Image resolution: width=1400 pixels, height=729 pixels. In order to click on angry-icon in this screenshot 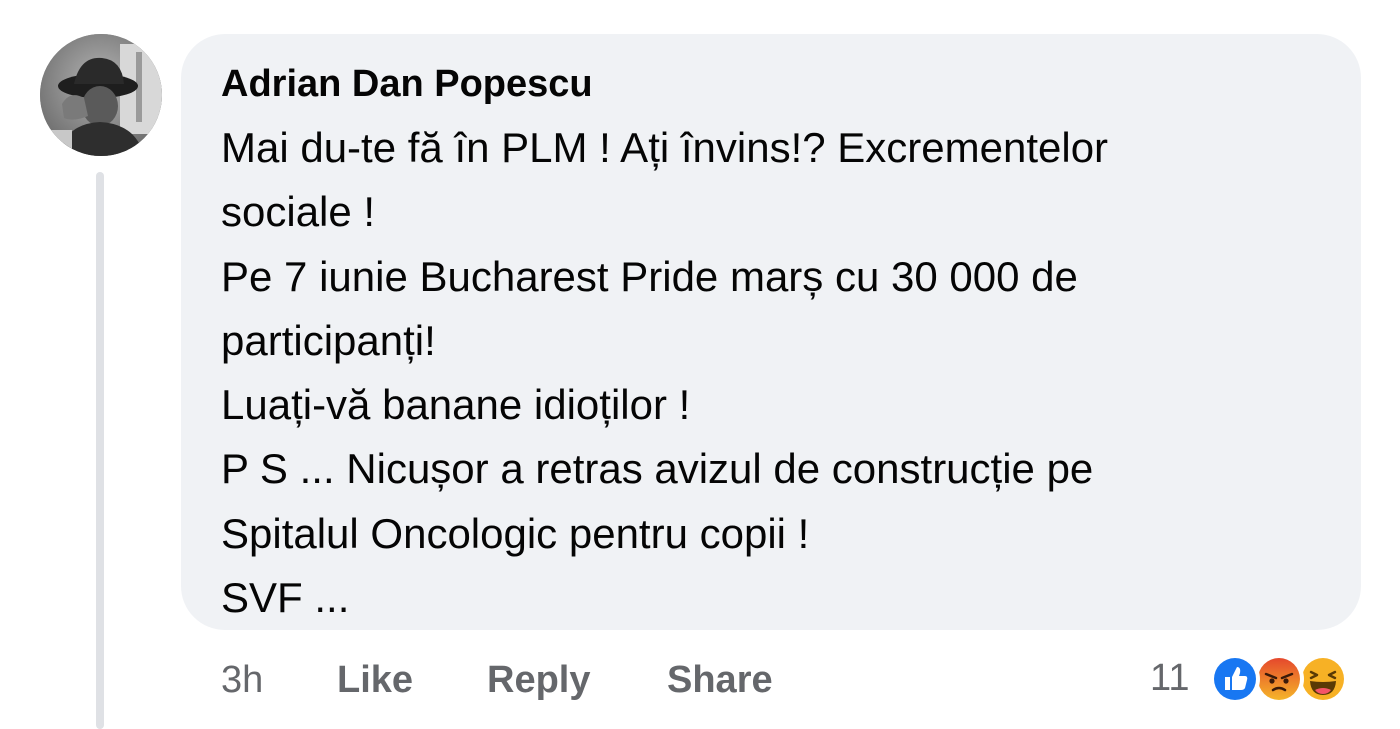, I will do `click(1279, 679)`.